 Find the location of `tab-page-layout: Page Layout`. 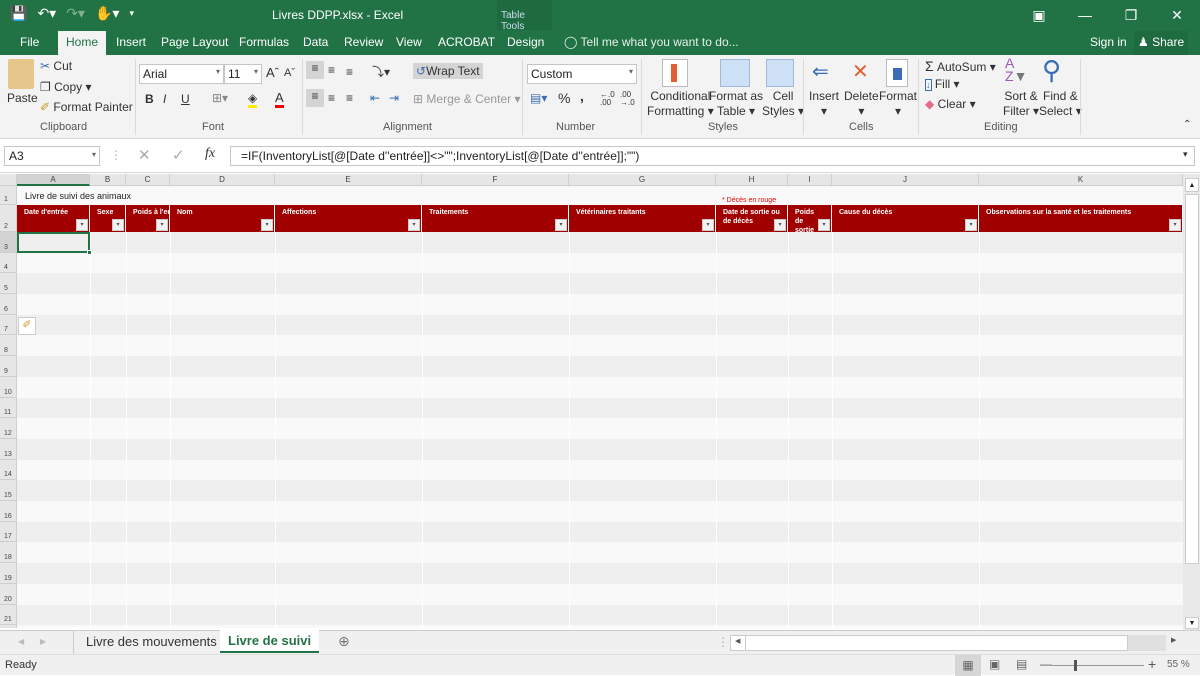

tab-page-layout: Page Layout is located at coordinates (194, 43).